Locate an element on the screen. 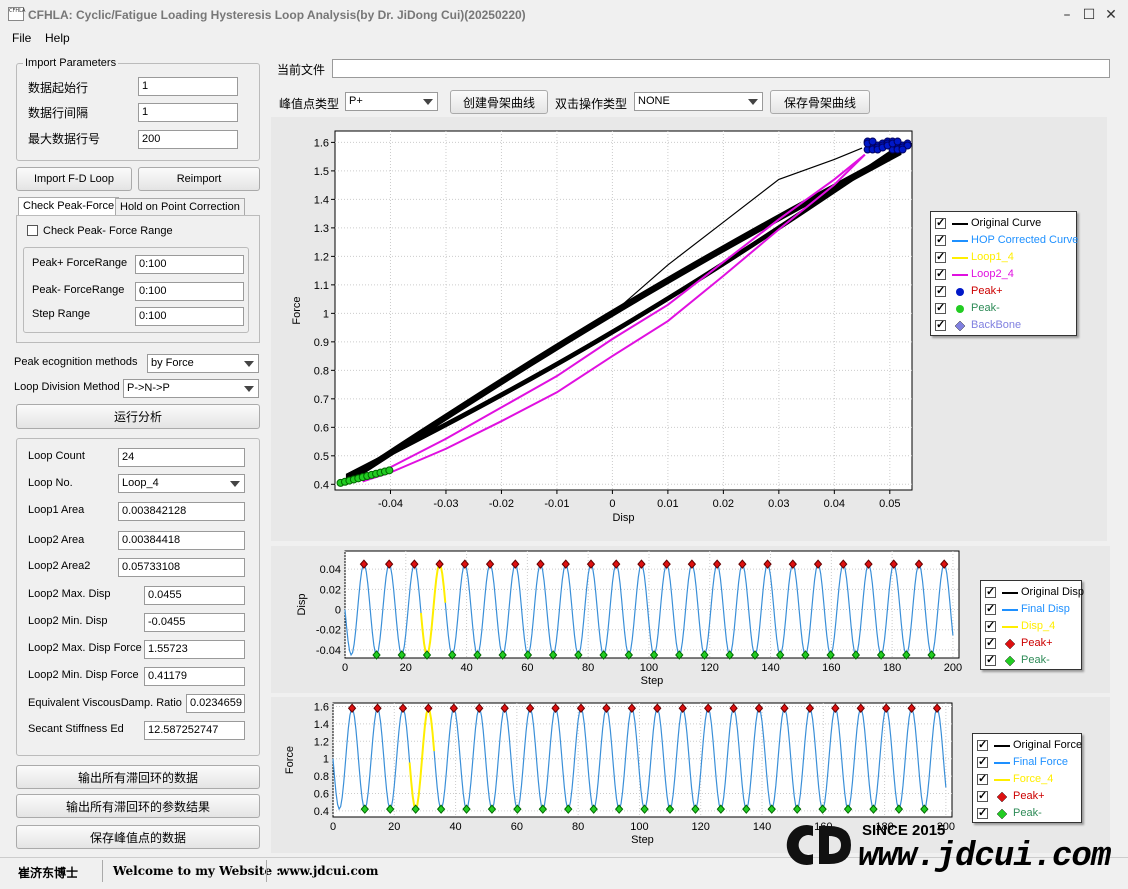  legend-label: Peak- is located at coordinates (1027, 813).